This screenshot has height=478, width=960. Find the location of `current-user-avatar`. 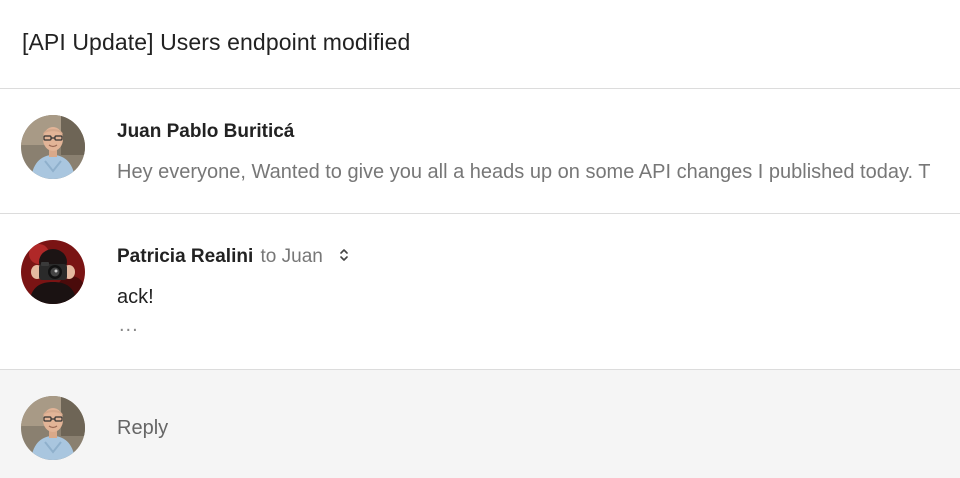

current-user-avatar is located at coordinates (53, 428).